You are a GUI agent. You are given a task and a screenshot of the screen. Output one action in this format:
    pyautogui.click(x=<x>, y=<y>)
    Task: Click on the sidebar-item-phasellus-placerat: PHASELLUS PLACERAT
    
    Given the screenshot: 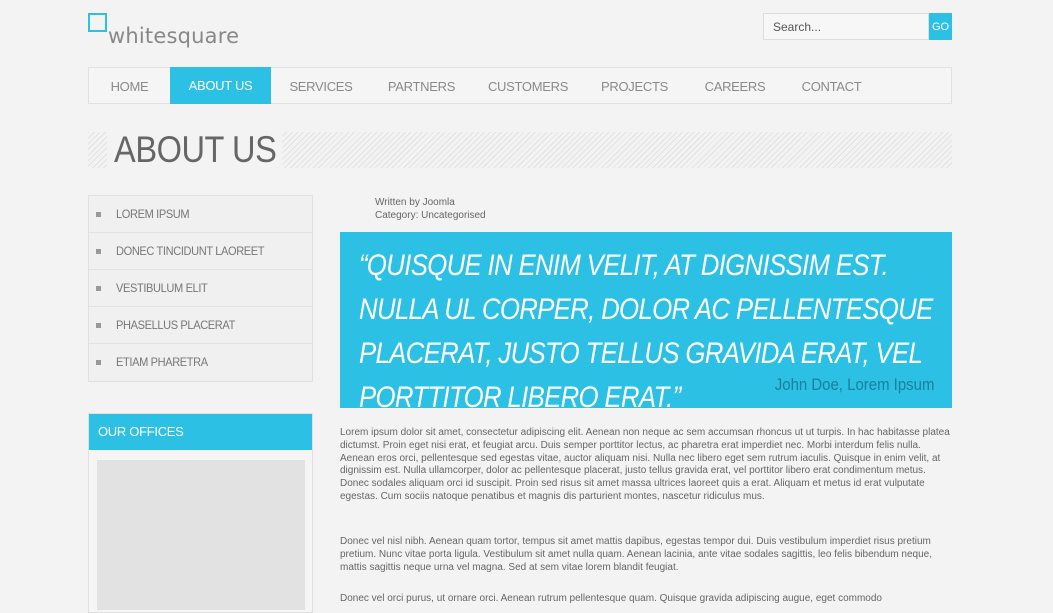 What is the action you would take?
    pyautogui.click(x=200, y=325)
    